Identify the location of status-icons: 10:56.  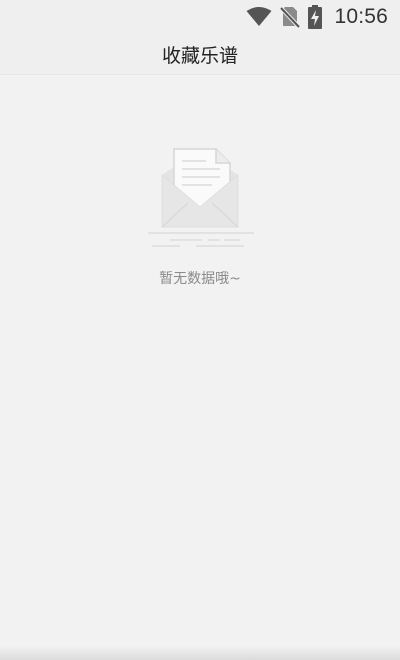
(317, 17).